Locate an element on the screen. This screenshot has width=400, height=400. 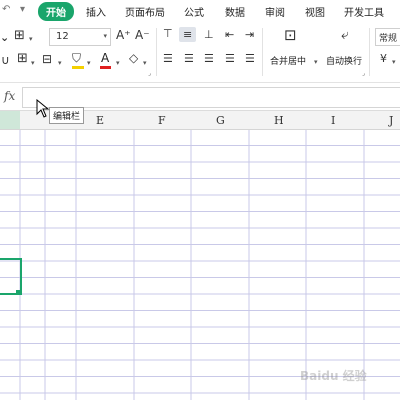
tab-view: 视图 is located at coordinates (315, 11).